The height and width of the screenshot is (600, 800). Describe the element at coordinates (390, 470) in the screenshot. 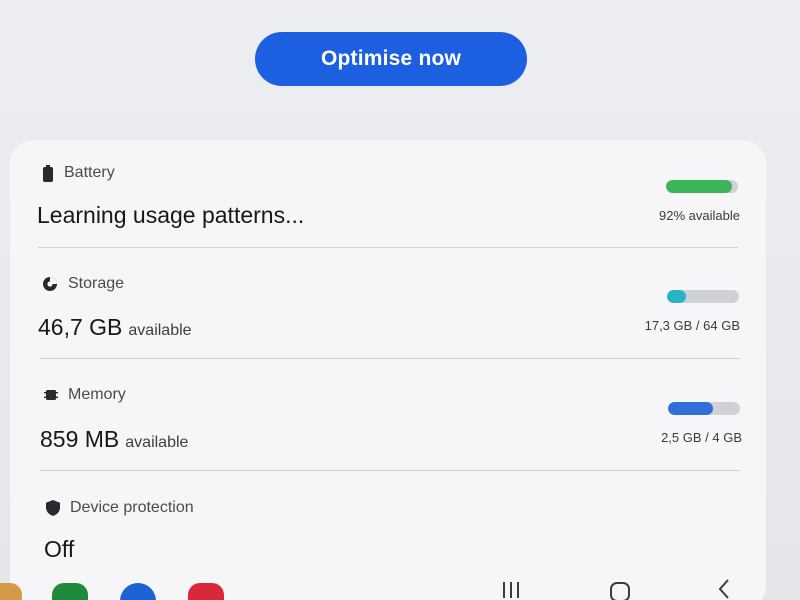

I see `memory-divider` at that location.